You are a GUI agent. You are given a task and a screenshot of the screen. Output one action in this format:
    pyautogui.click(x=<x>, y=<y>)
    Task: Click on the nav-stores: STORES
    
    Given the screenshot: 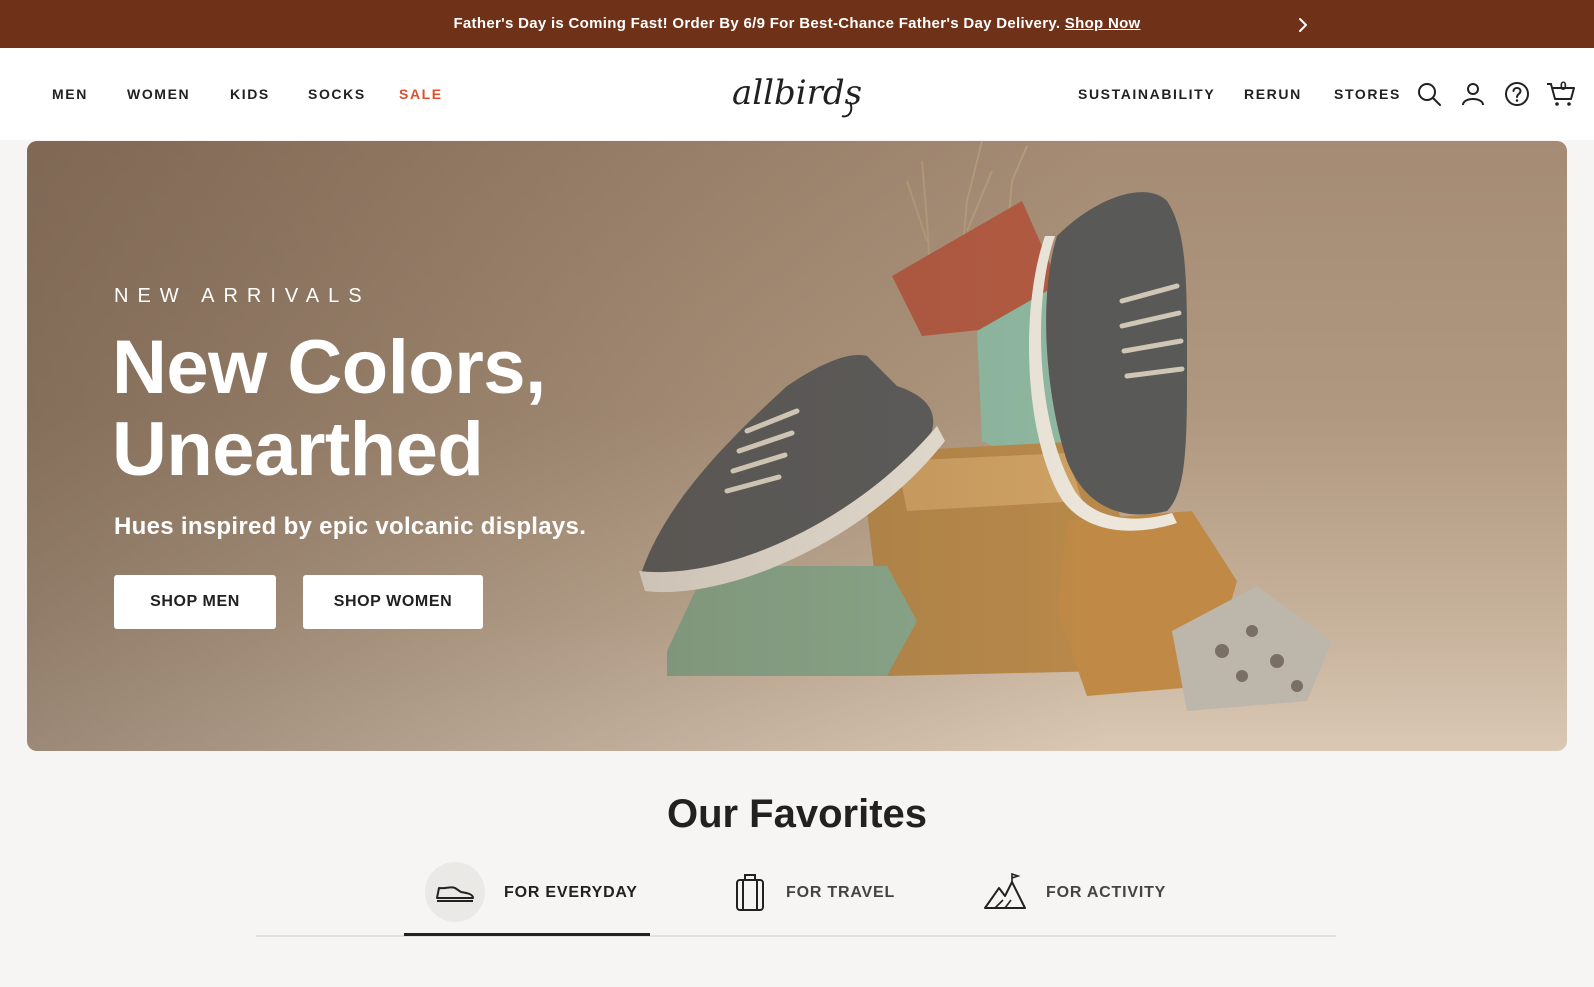 What is the action you would take?
    pyautogui.click(x=1367, y=94)
    